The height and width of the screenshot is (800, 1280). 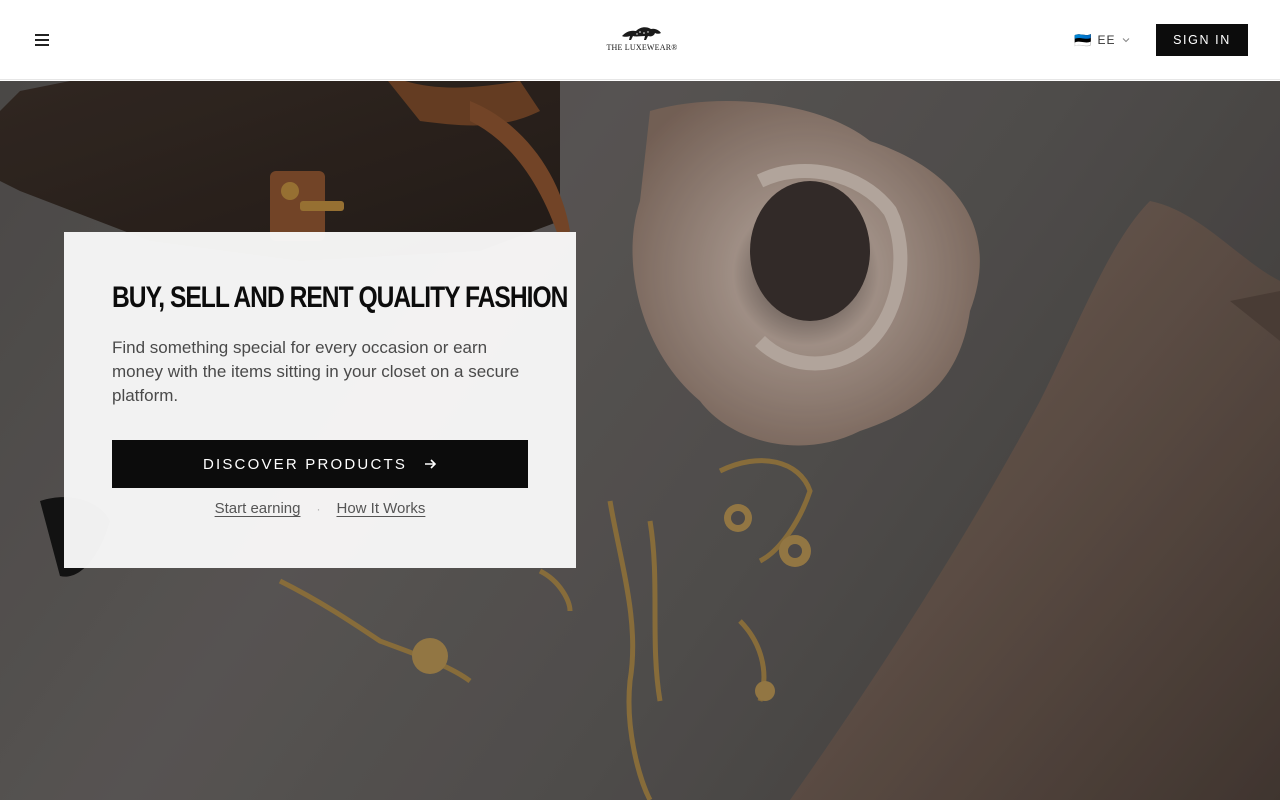 What do you see at coordinates (641, 33) in the screenshot?
I see `leopard-logo-icon` at bounding box center [641, 33].